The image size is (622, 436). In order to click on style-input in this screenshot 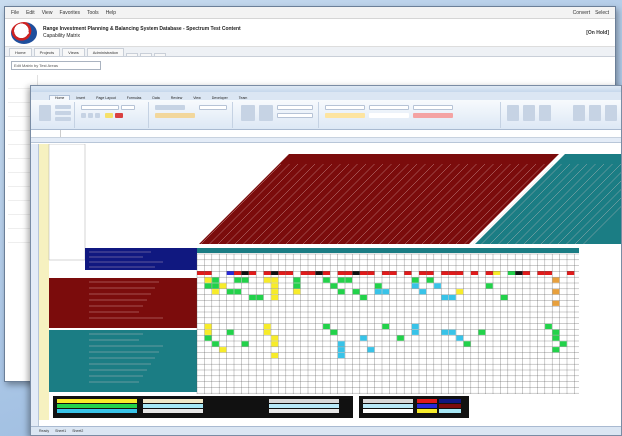, I will do `click(433, 115)`.